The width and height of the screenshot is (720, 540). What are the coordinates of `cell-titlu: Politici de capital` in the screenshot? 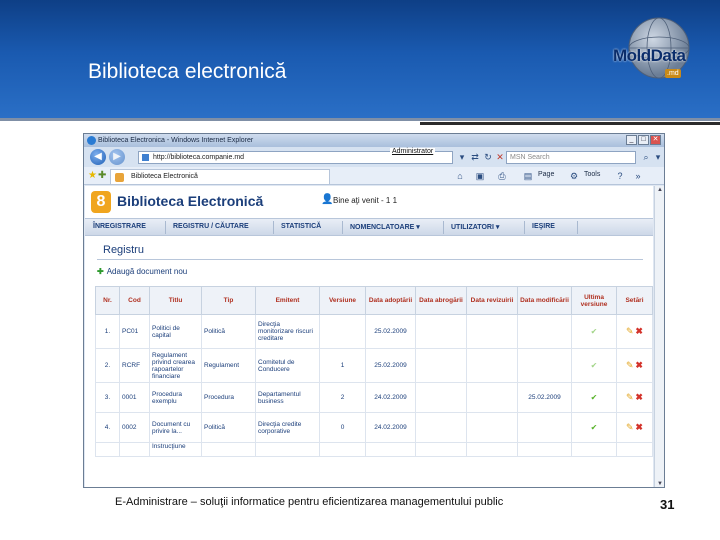 It's located at (175, 331).